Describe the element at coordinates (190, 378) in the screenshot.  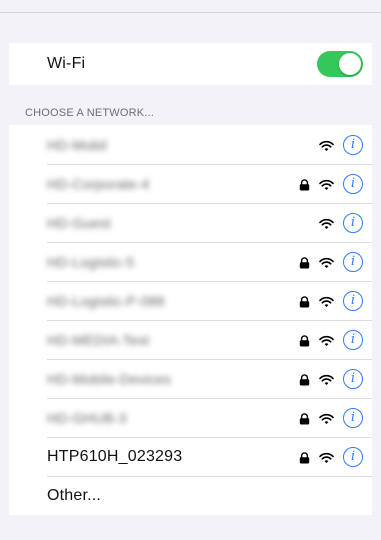
I see `network-row: HD-Mobile-Devices i` at that location.